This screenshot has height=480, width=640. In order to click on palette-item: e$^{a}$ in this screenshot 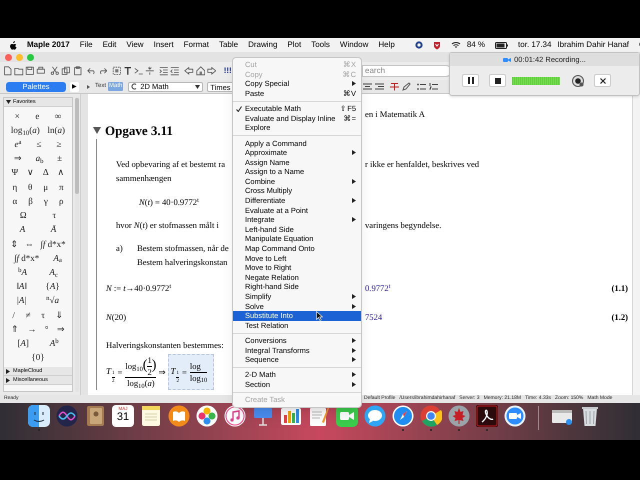, I will do `click(18, 145)`.